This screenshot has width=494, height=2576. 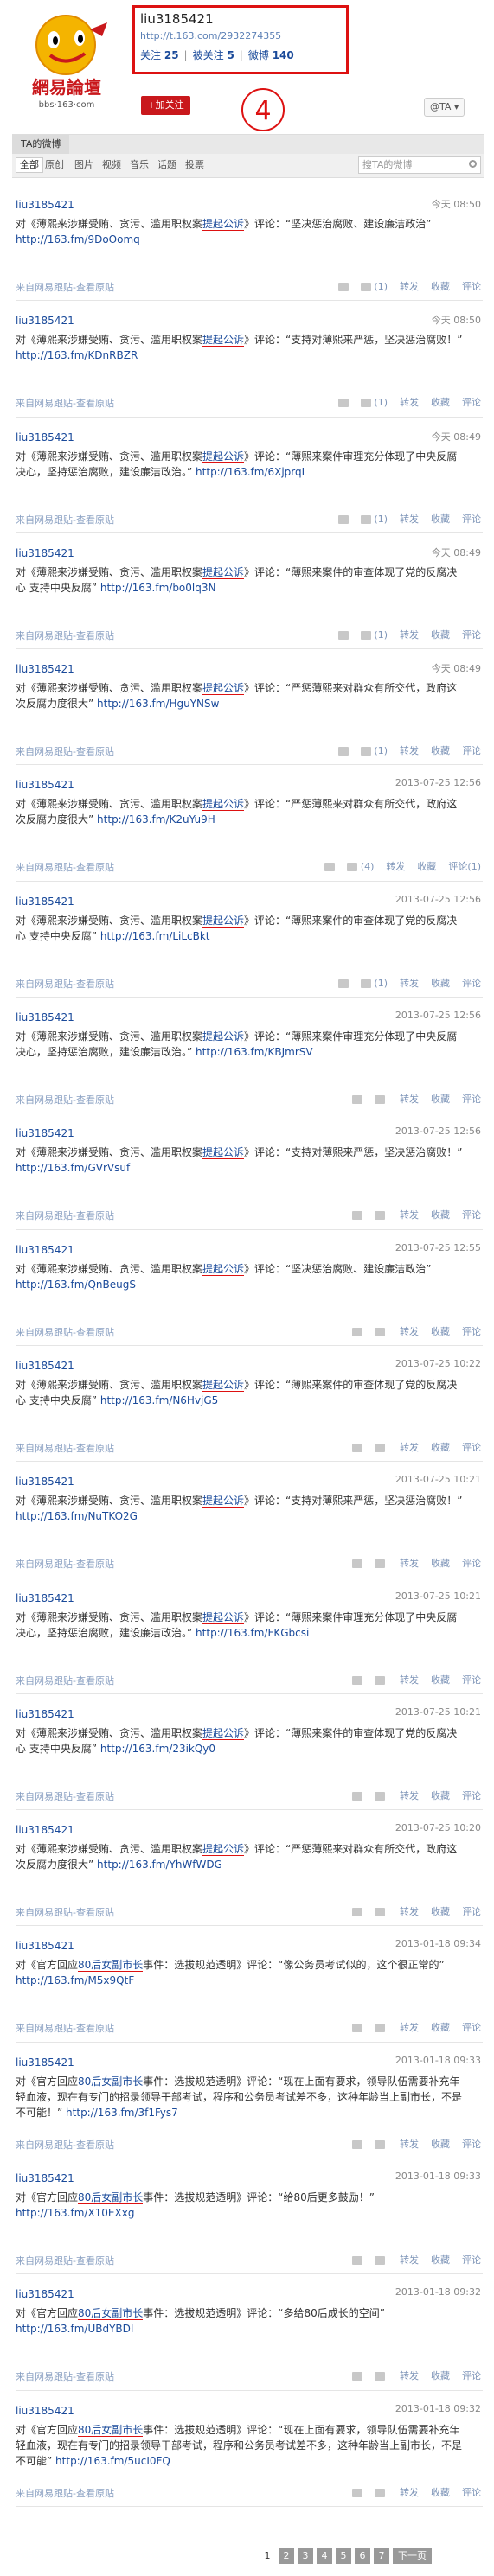 What do you see at coordinates (438, 1827) in the screenshot?
I see `post-timestamp: 2013-07-25 10:20` at bounding box center [438, 1827].